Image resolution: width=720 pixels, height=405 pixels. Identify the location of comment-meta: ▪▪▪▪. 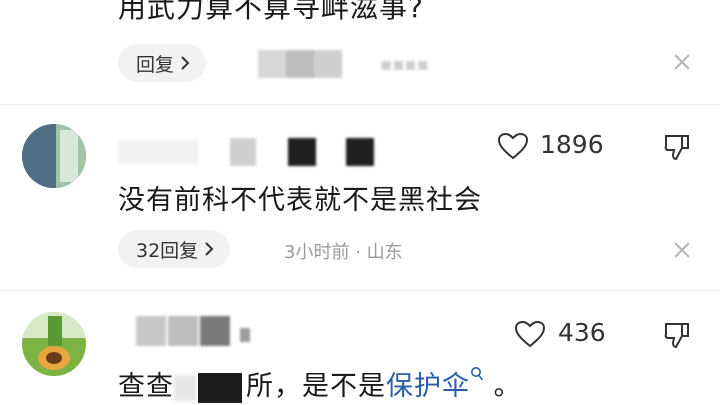
(404, 64).